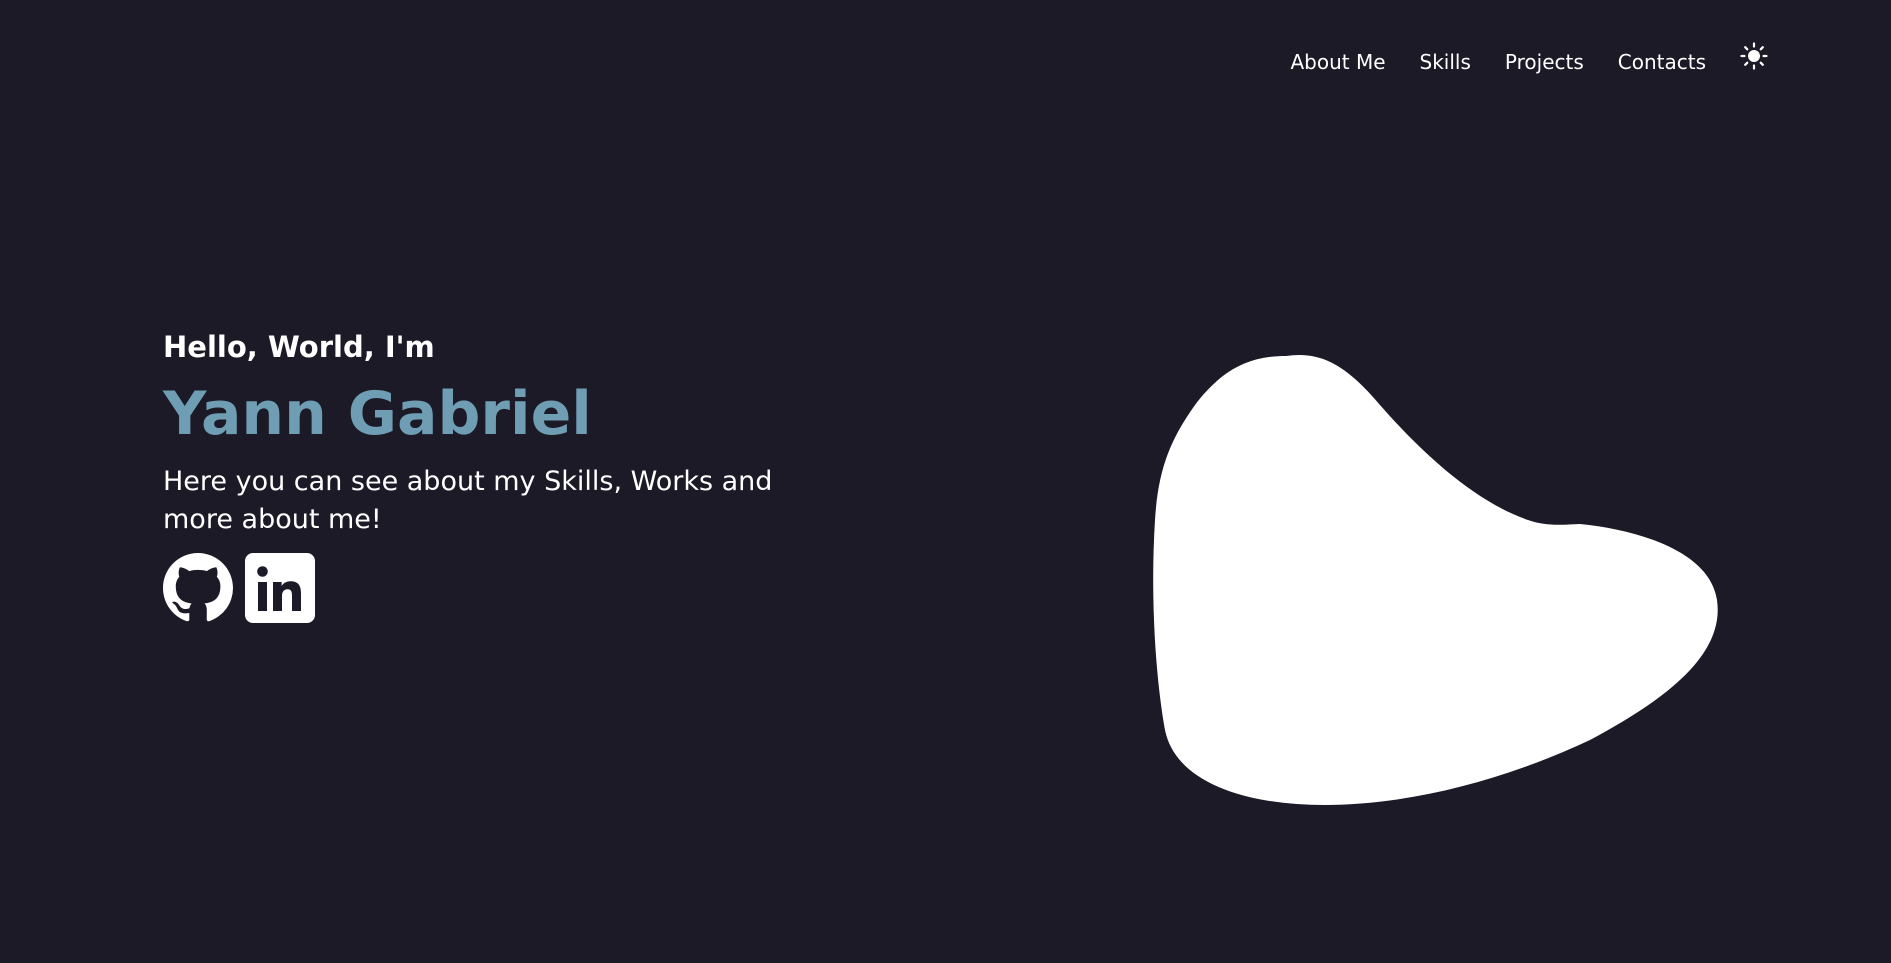 The image size is (1891, 963). What do you see at coordinates (1435, 579) in the screenshot?
I see `decorative-blob` at bounding box center [1435, 579].